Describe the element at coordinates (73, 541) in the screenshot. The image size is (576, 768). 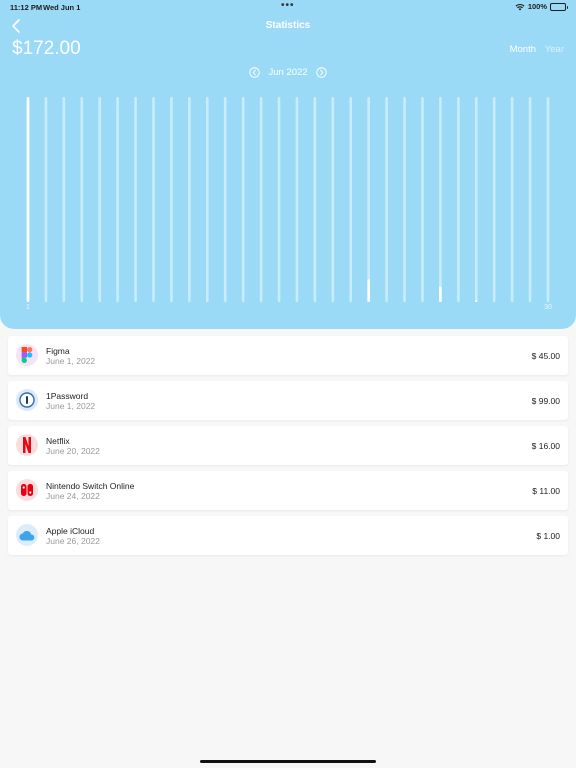
I see `transaction-date: June 26, 2022` at that location.